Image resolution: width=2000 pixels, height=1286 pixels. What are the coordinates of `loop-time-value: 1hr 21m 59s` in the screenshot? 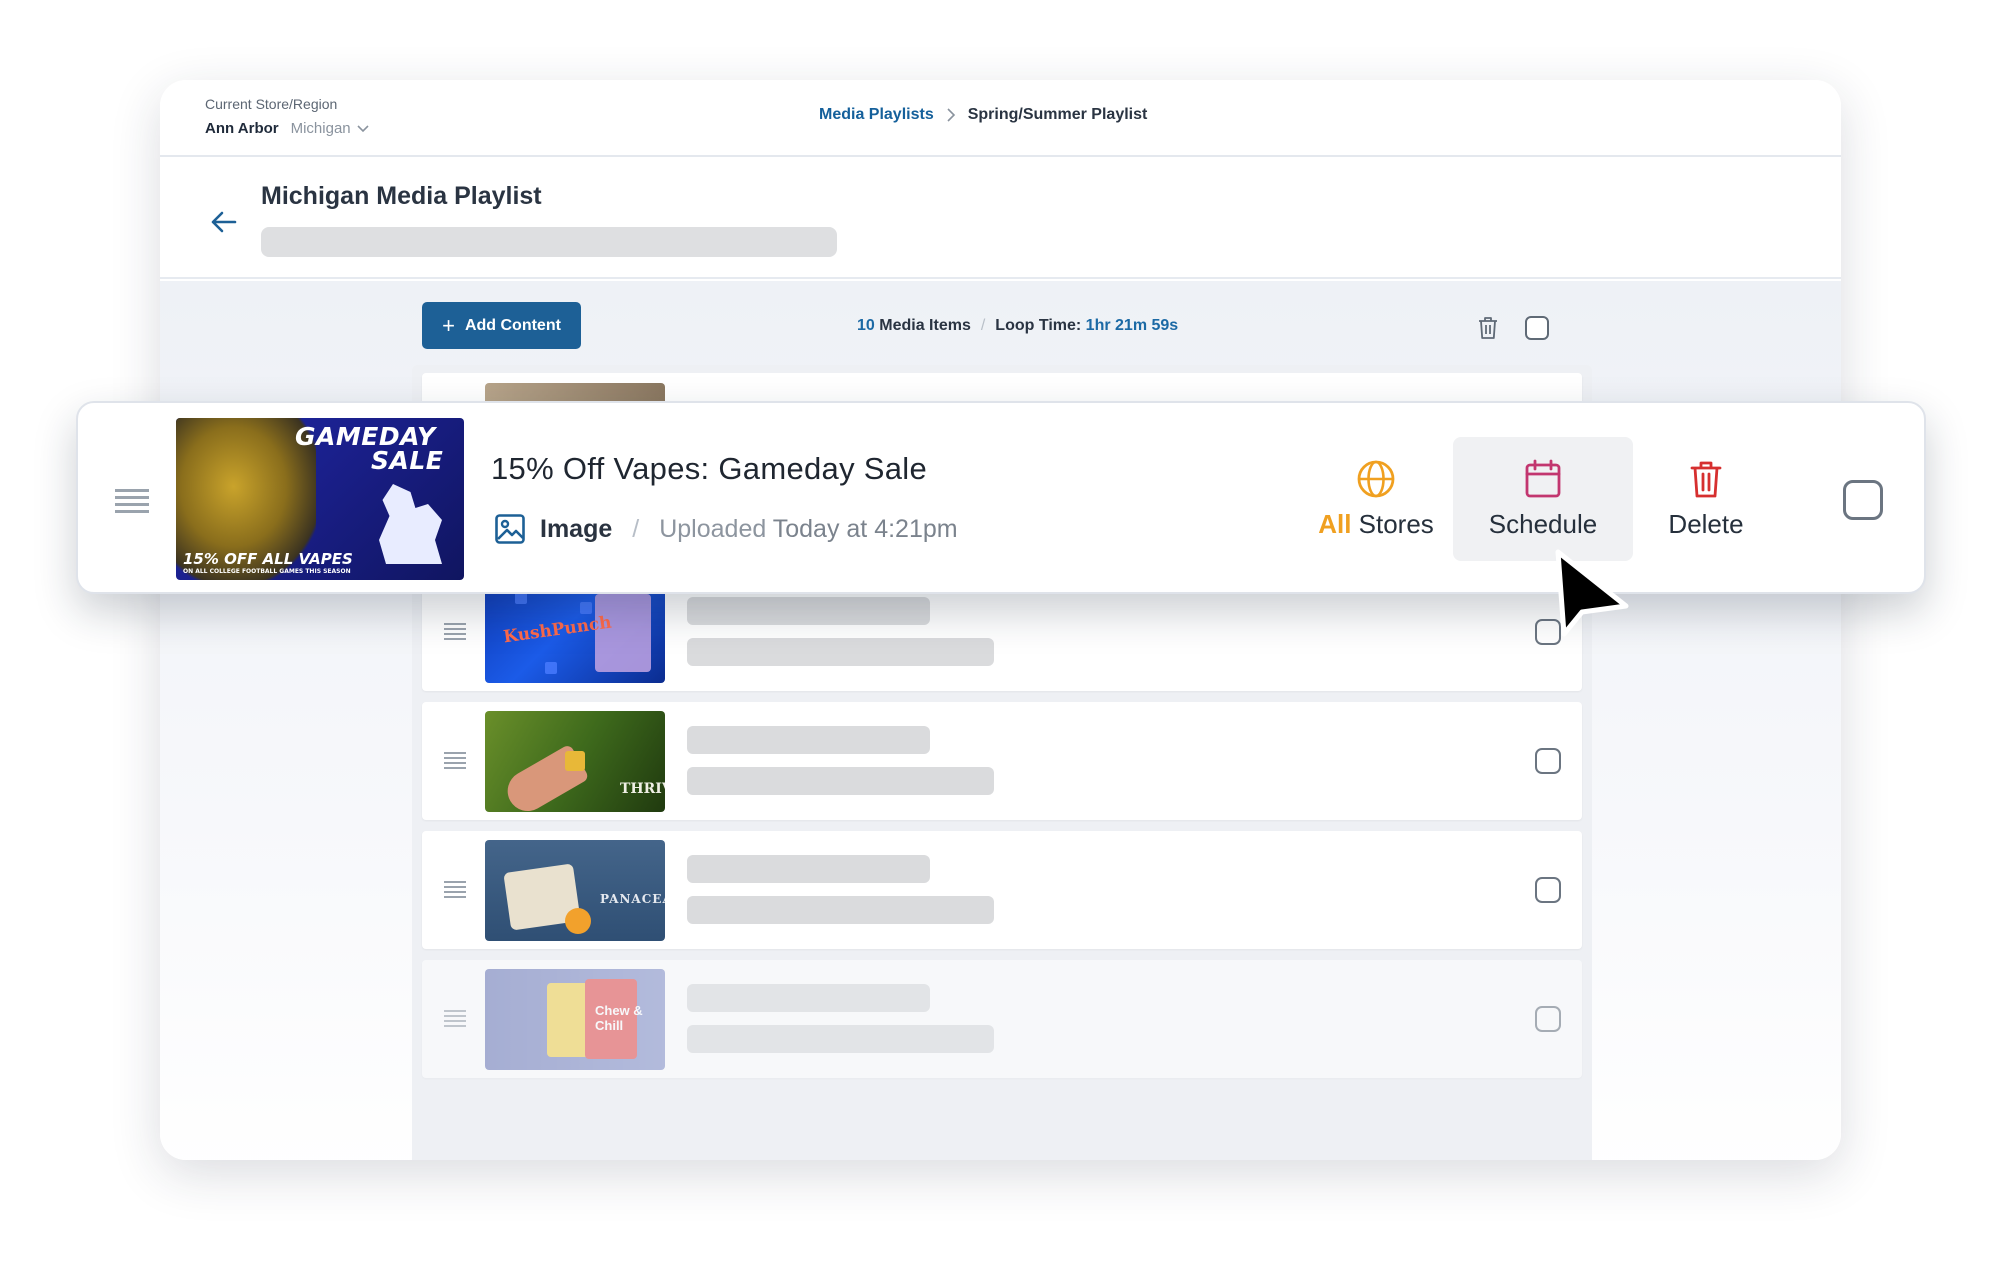 It's located at (1132, 325).